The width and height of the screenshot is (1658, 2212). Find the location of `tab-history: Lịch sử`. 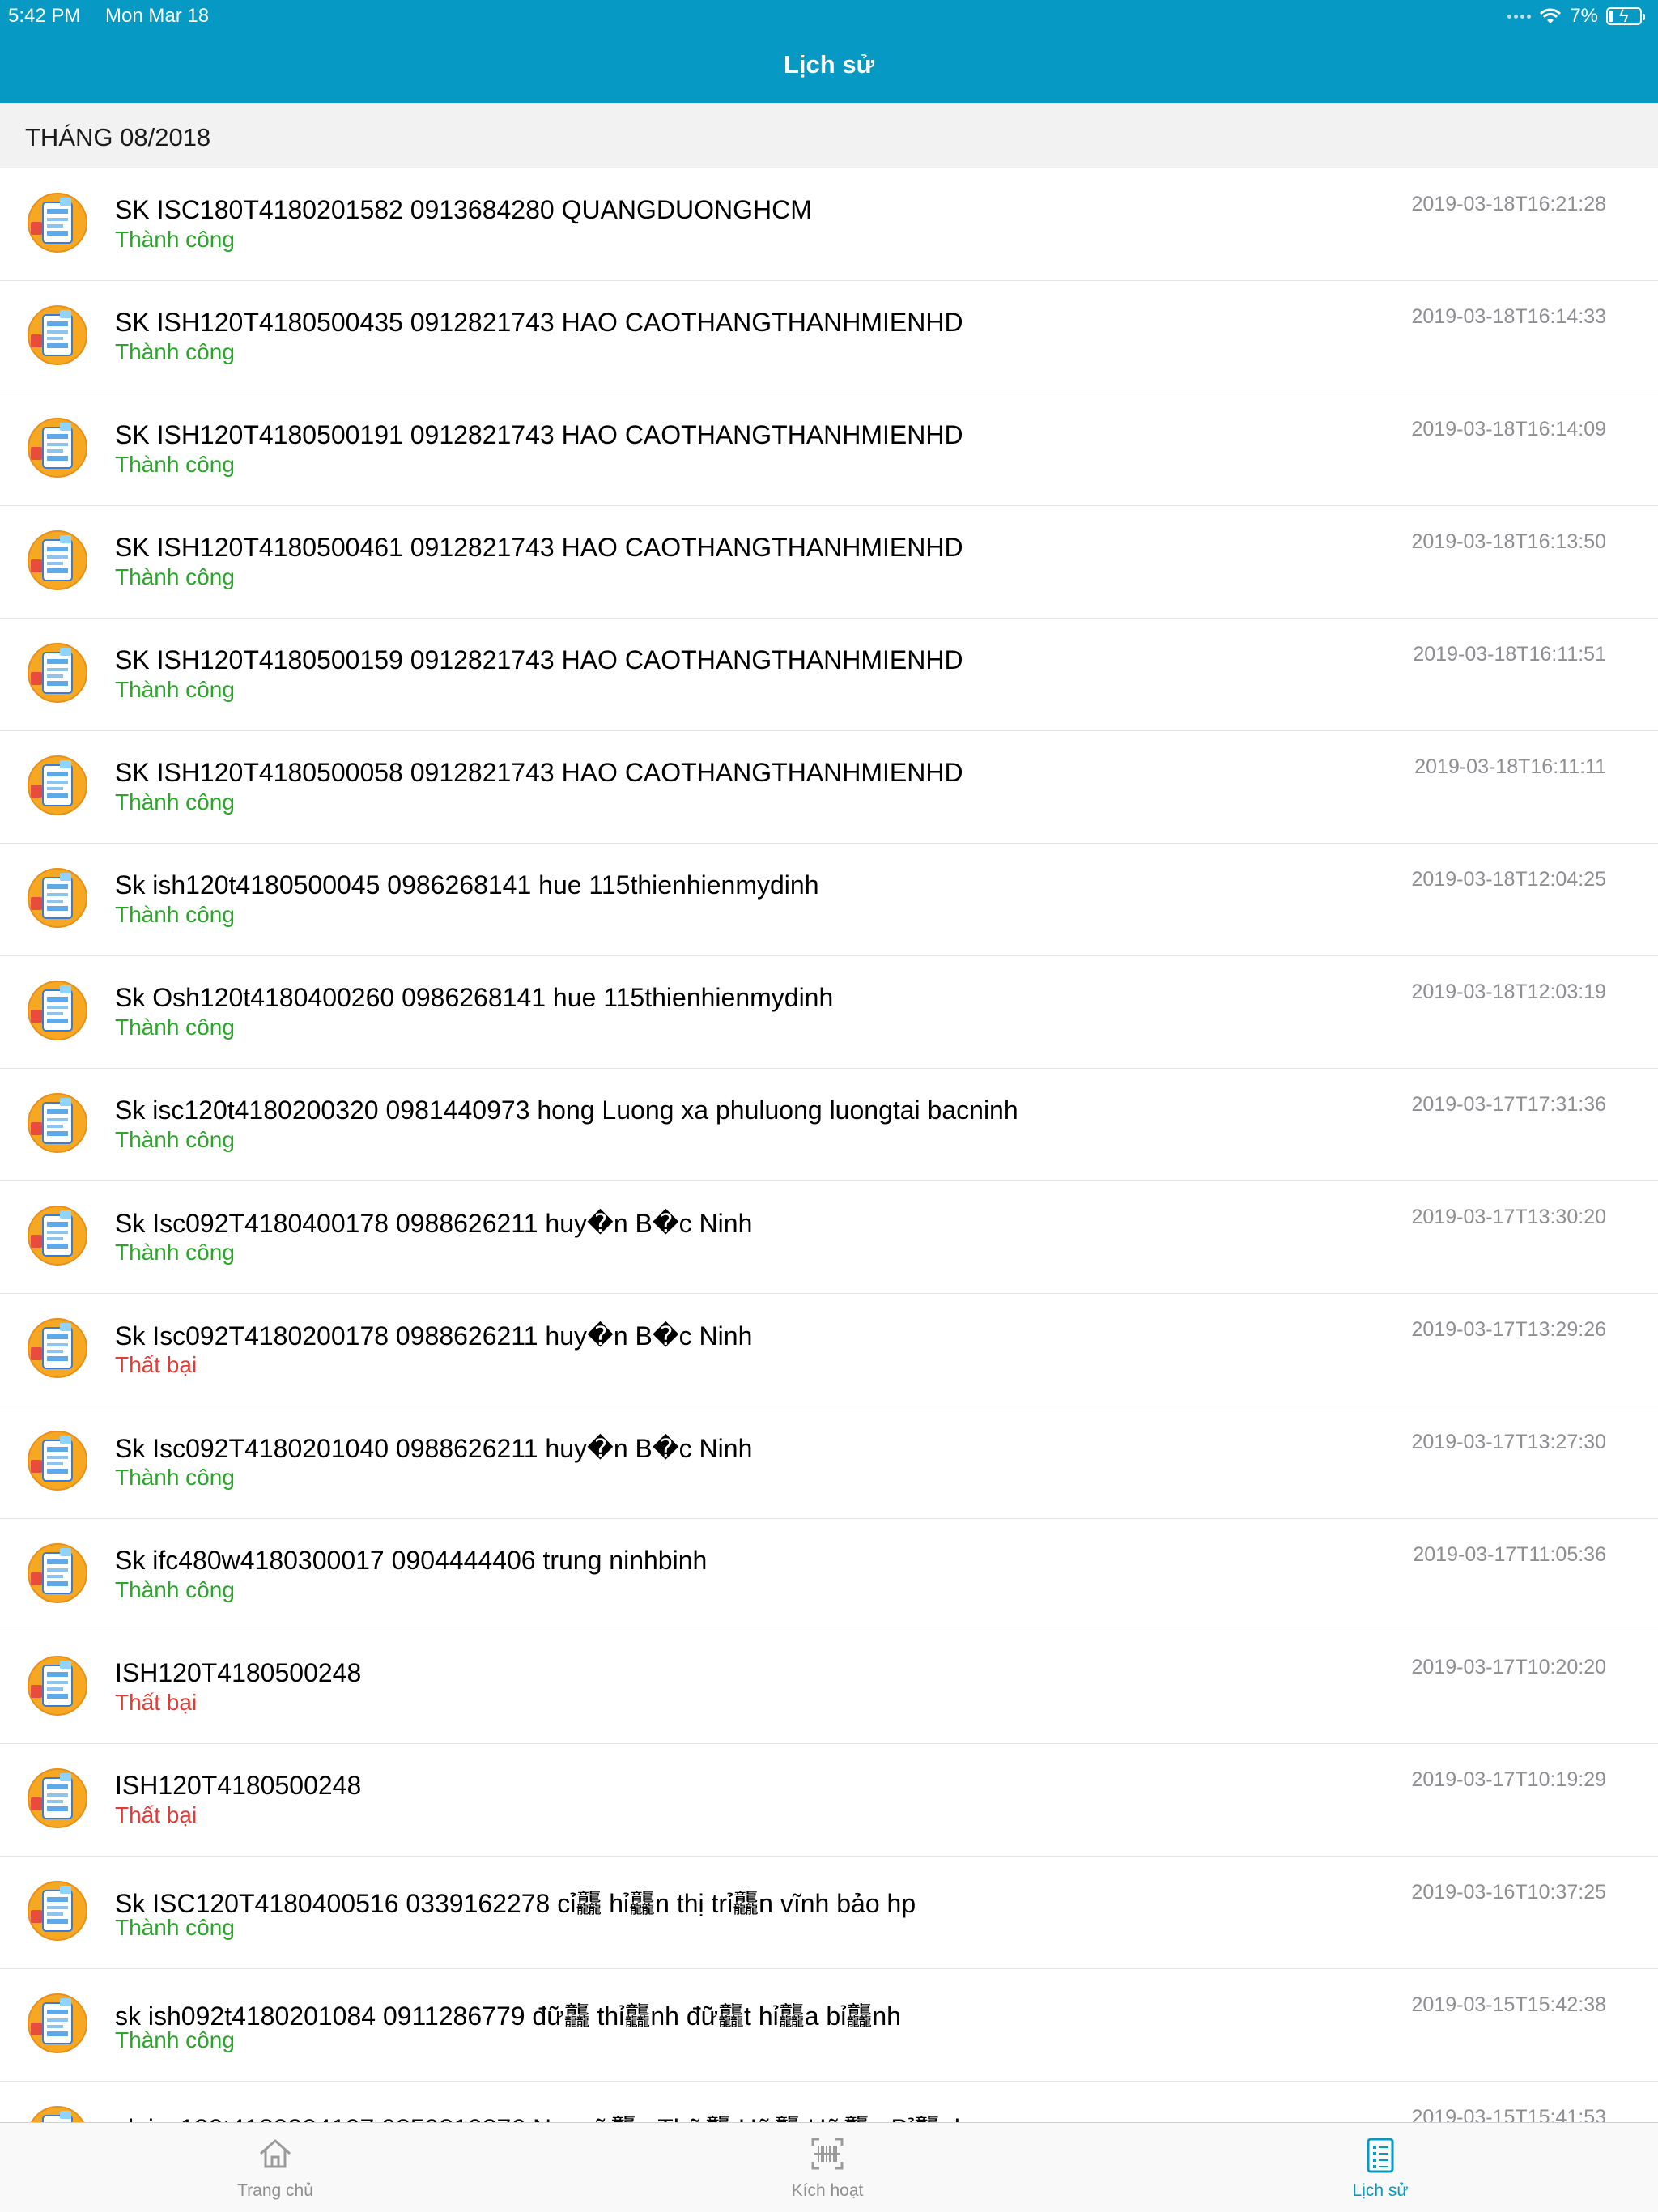

tab-history: Lịch sử is located at coordinates (1380, 2167).